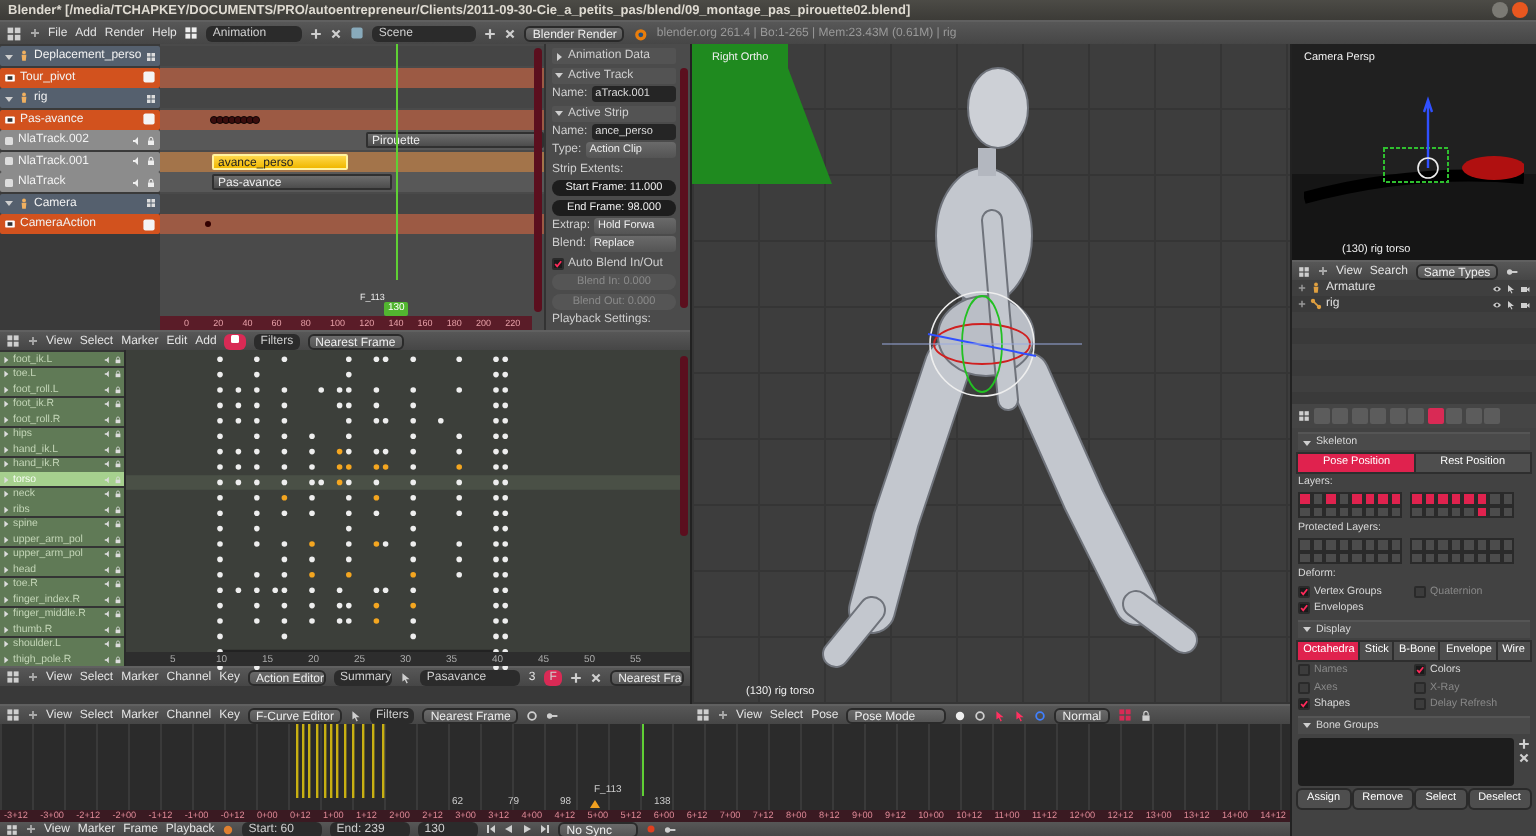 The height and width of the screenshot is (836, 1536). What do you see at coordinates (1525, 304) in the screenshot?
I see `render-icon` at bounding box center [1525, 304].